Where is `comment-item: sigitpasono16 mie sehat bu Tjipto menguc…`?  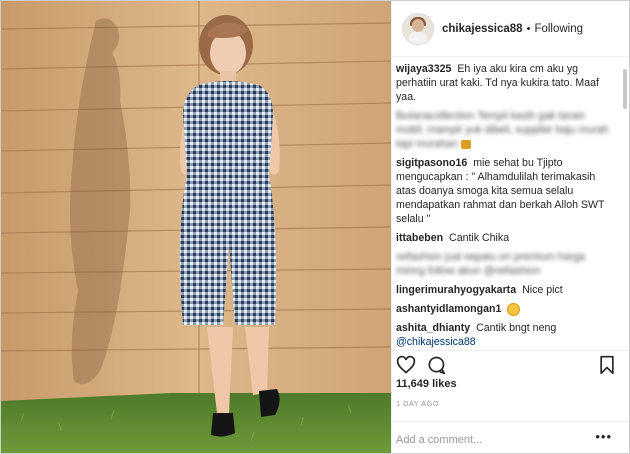
comment-item: sigitpasono16 mie sehat bu Tjipto menguc… is located at coordinates (506, 191).